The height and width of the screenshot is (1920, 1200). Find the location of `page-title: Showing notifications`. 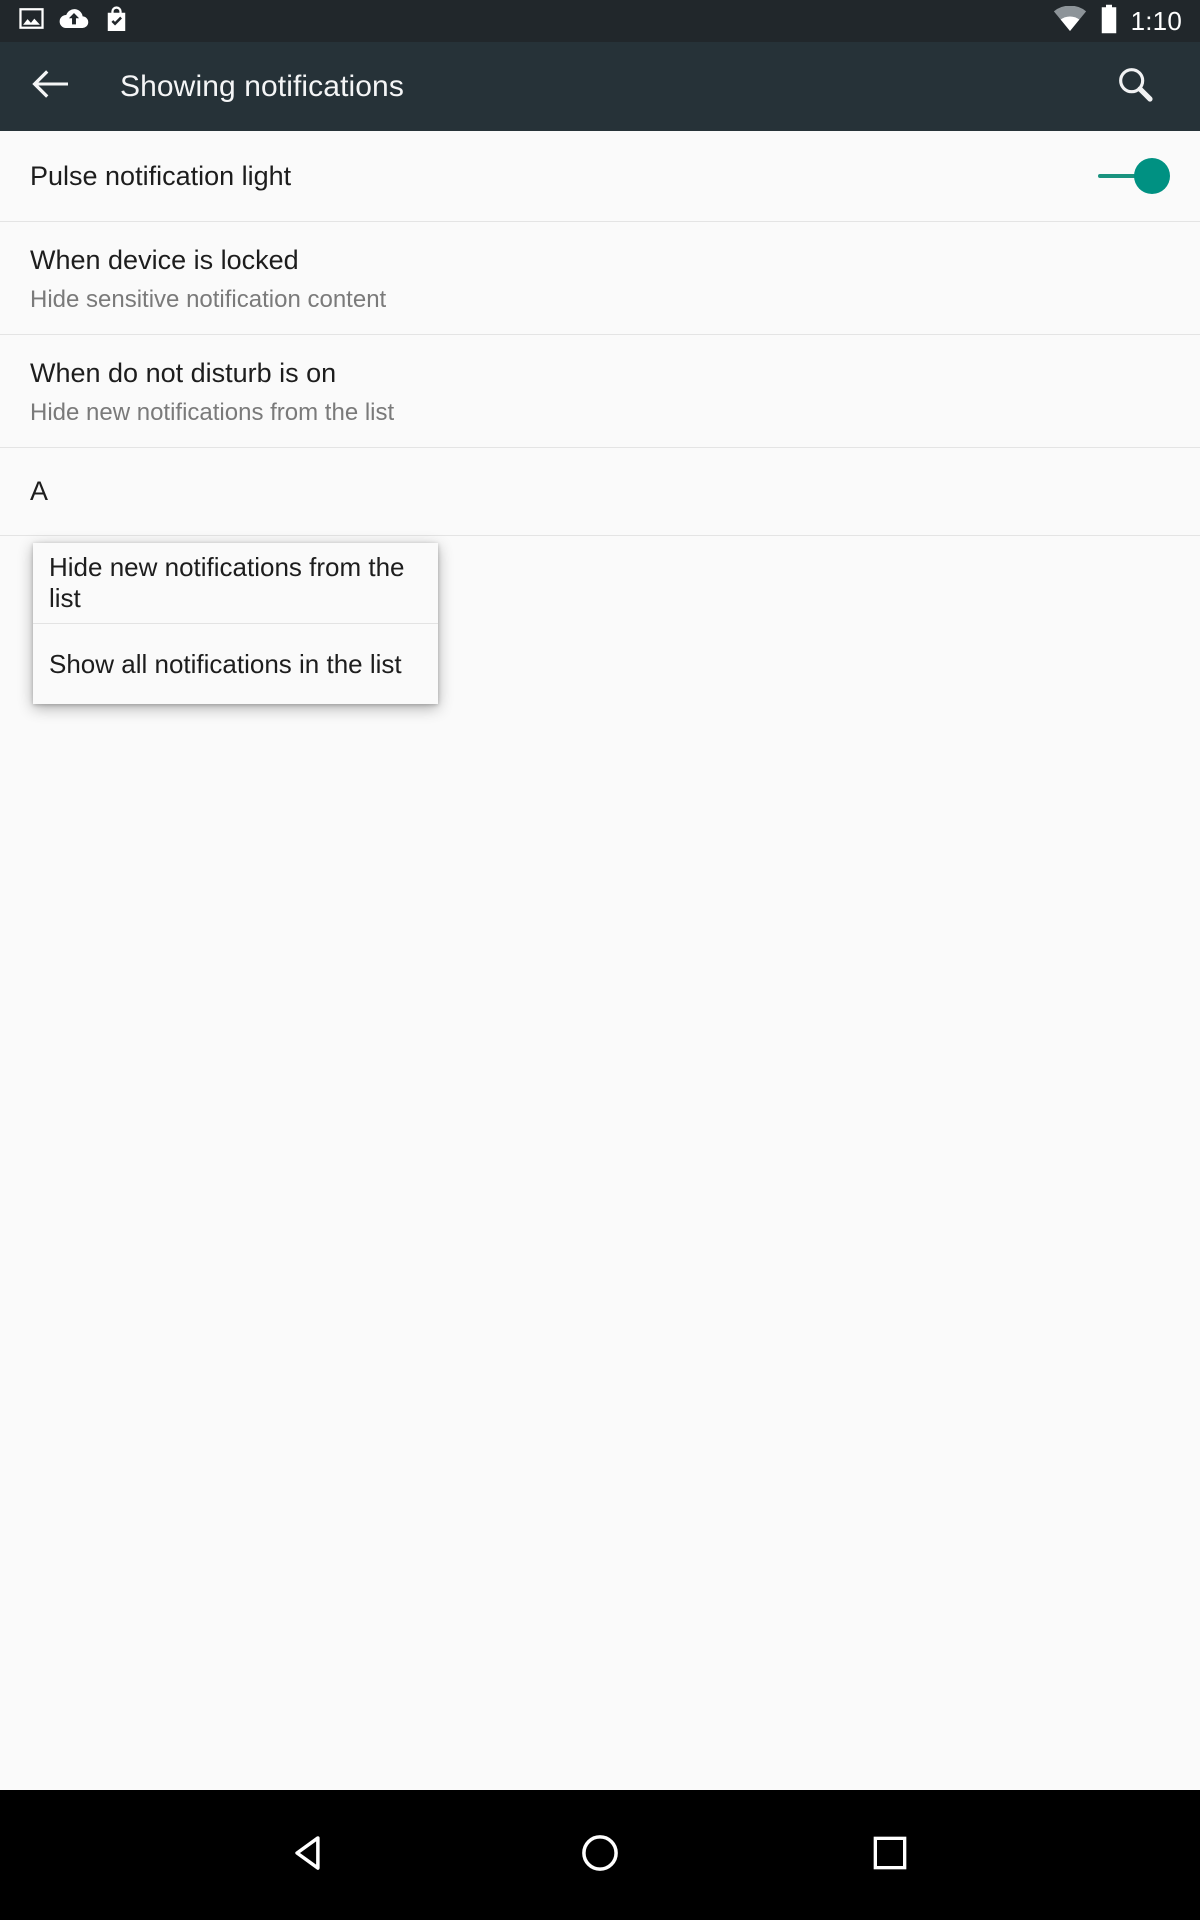

page-title: Showing notifications is located at coordinates (262, 86).